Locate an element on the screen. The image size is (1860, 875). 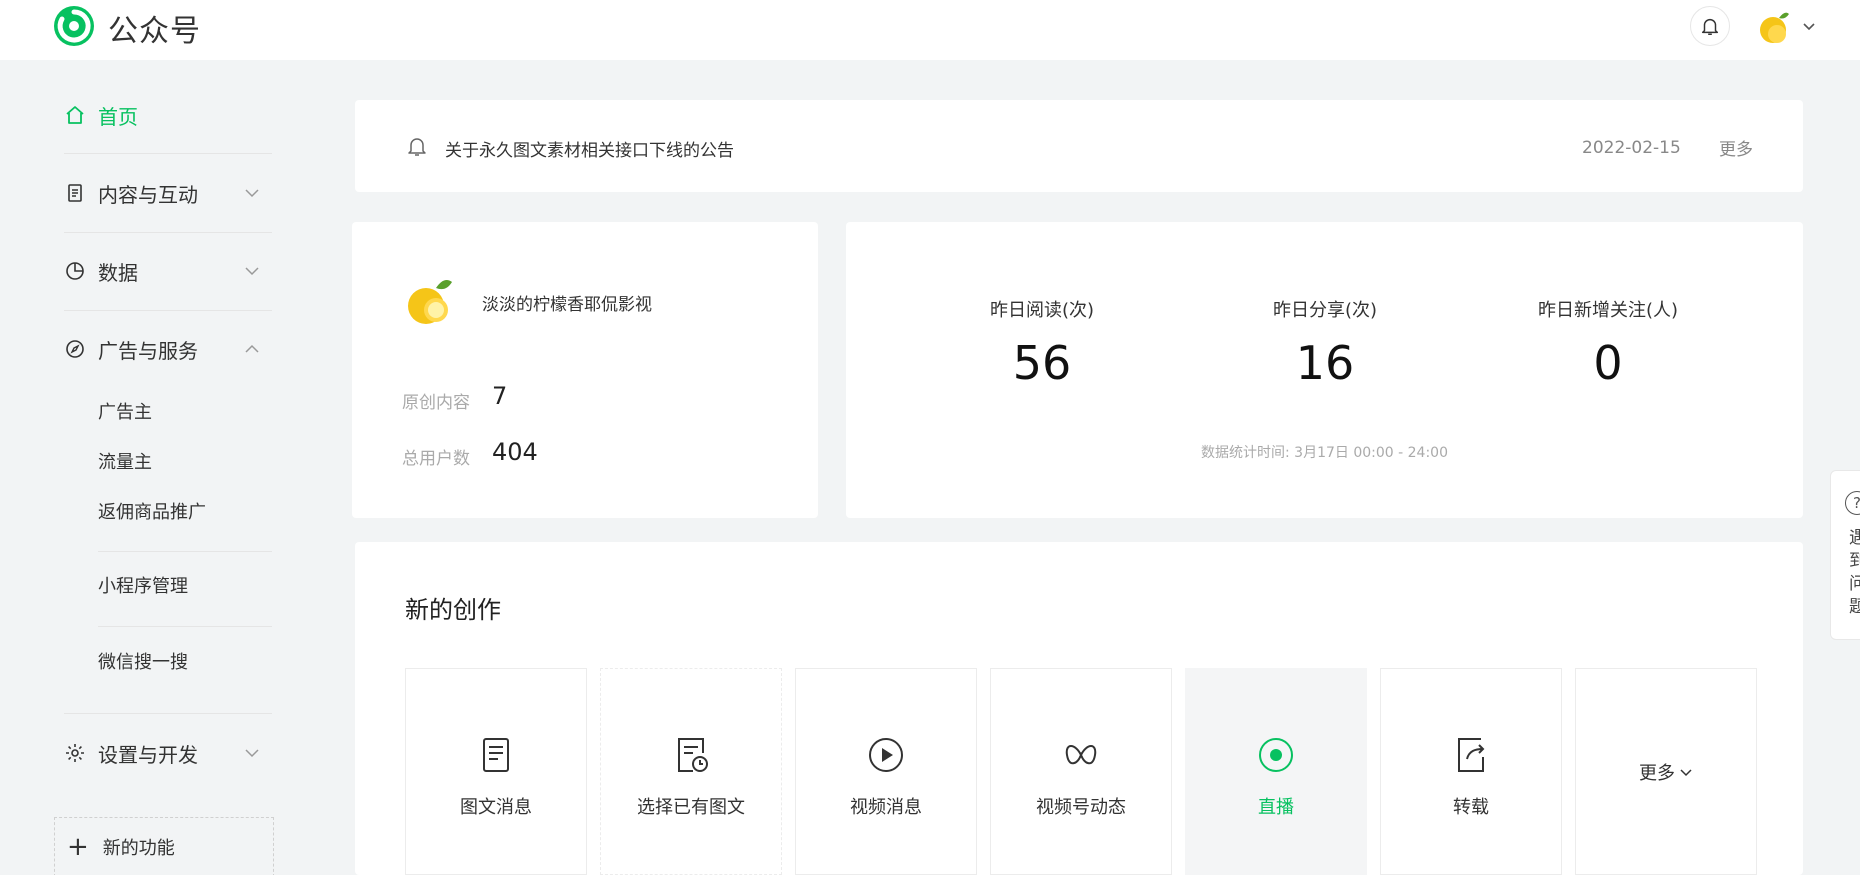
account-card: 淡淡的柠檬香耶侃影视 原创内容 7 总用户数 404 is located at coordinates (585, 370).